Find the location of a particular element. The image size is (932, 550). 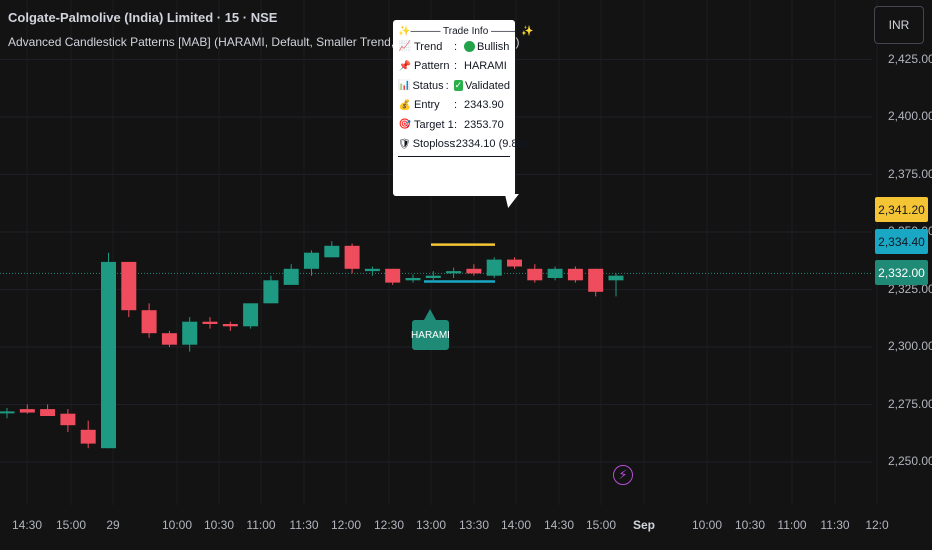

status-label: Status is located at coordinates (428, 85).